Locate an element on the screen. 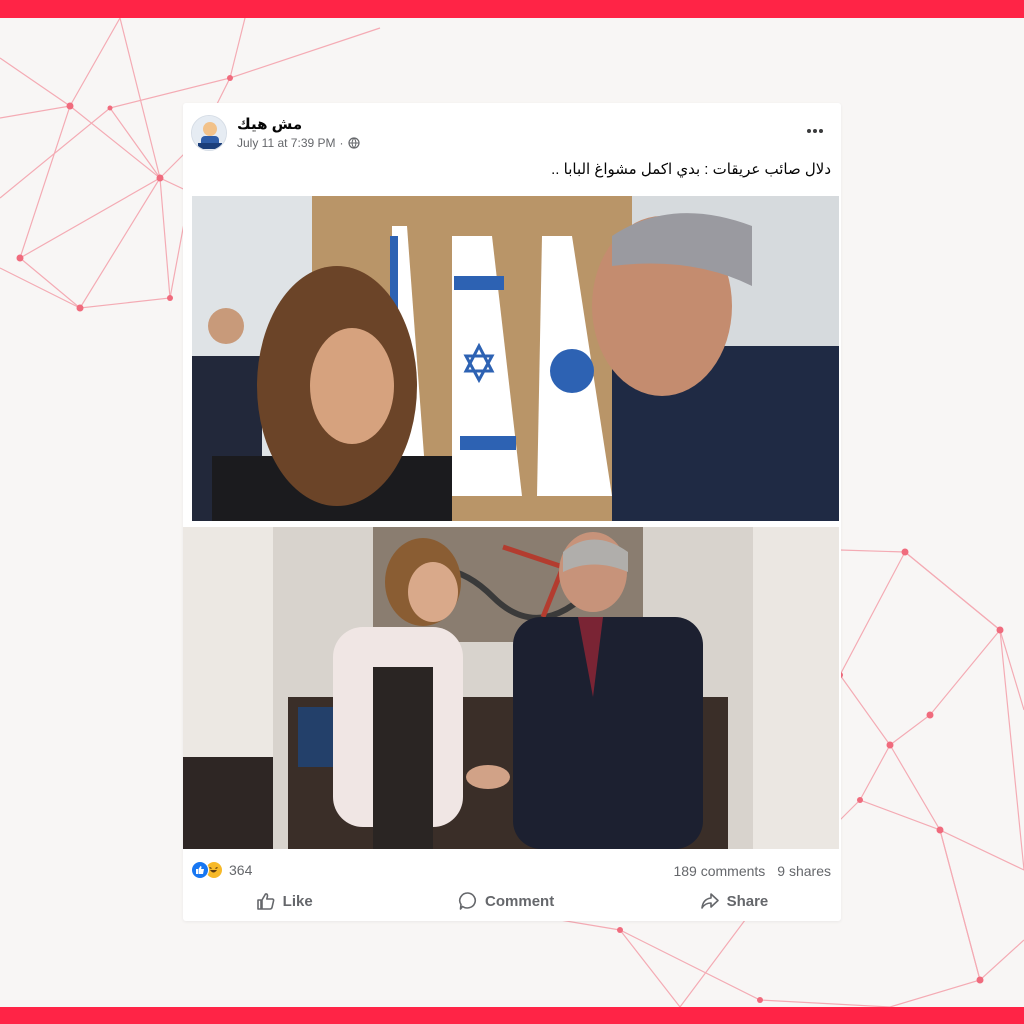 Image resolution: width=1024 pixels, height=1024 pixels. ellipsis-icon is located at coordinates (815, 131).